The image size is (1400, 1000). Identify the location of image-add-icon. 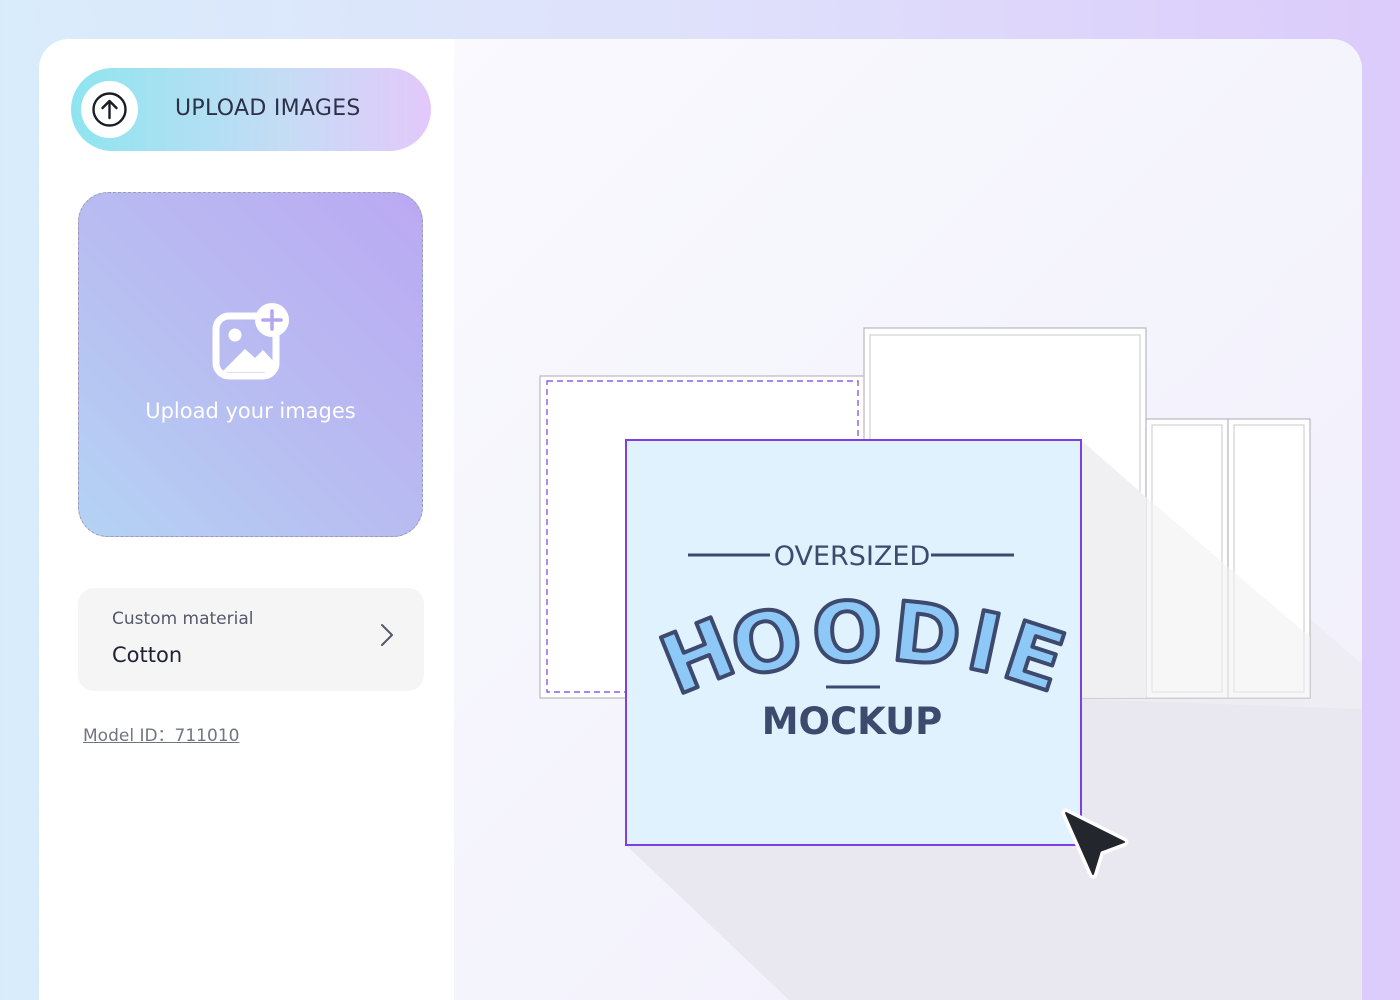
(250, 341).